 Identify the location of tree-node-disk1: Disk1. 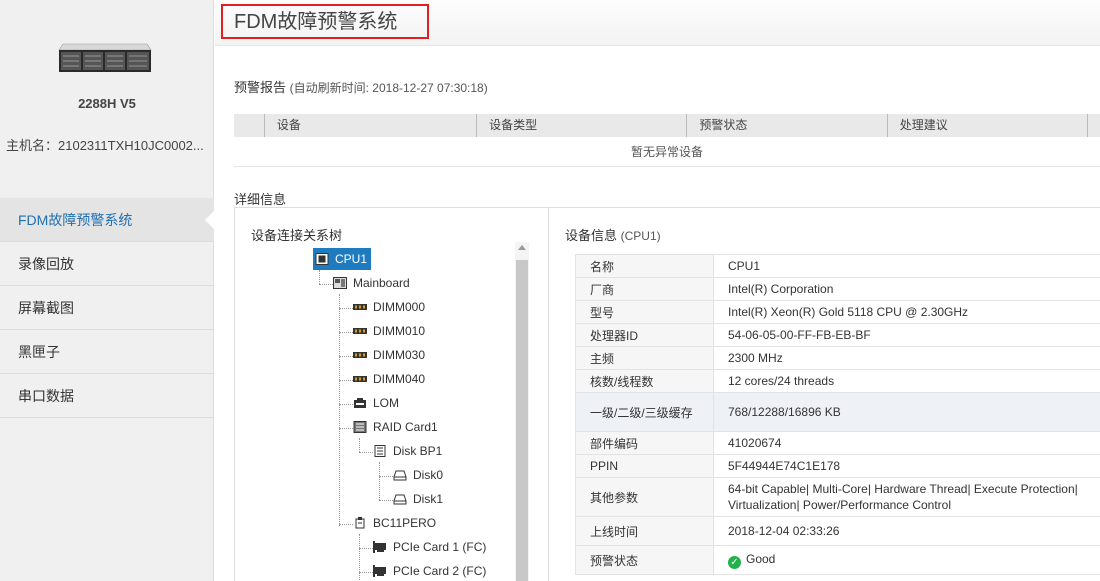
(418, 499).